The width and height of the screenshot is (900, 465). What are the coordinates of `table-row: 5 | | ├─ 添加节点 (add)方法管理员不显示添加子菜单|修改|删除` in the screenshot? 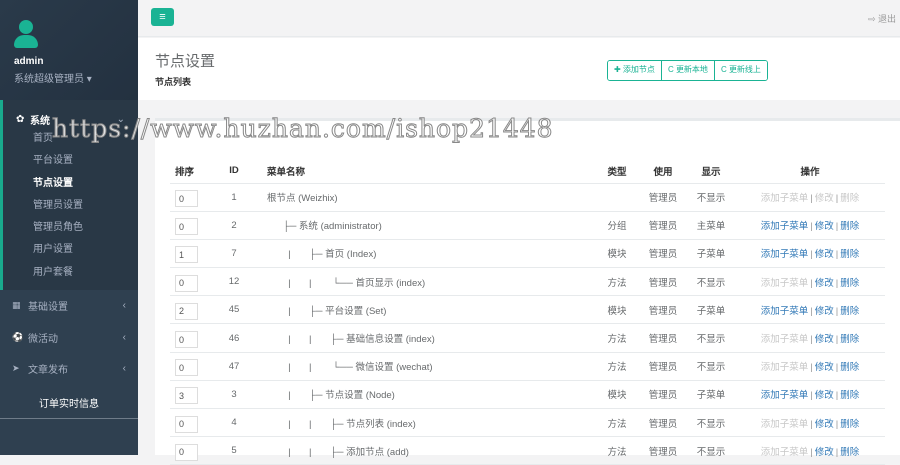 It's located at (527, 450).